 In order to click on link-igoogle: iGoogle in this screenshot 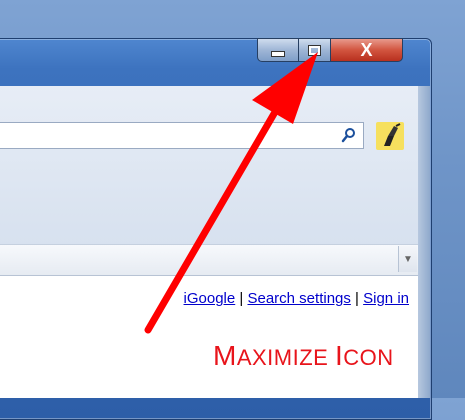, I will do `click(210, 298)`.